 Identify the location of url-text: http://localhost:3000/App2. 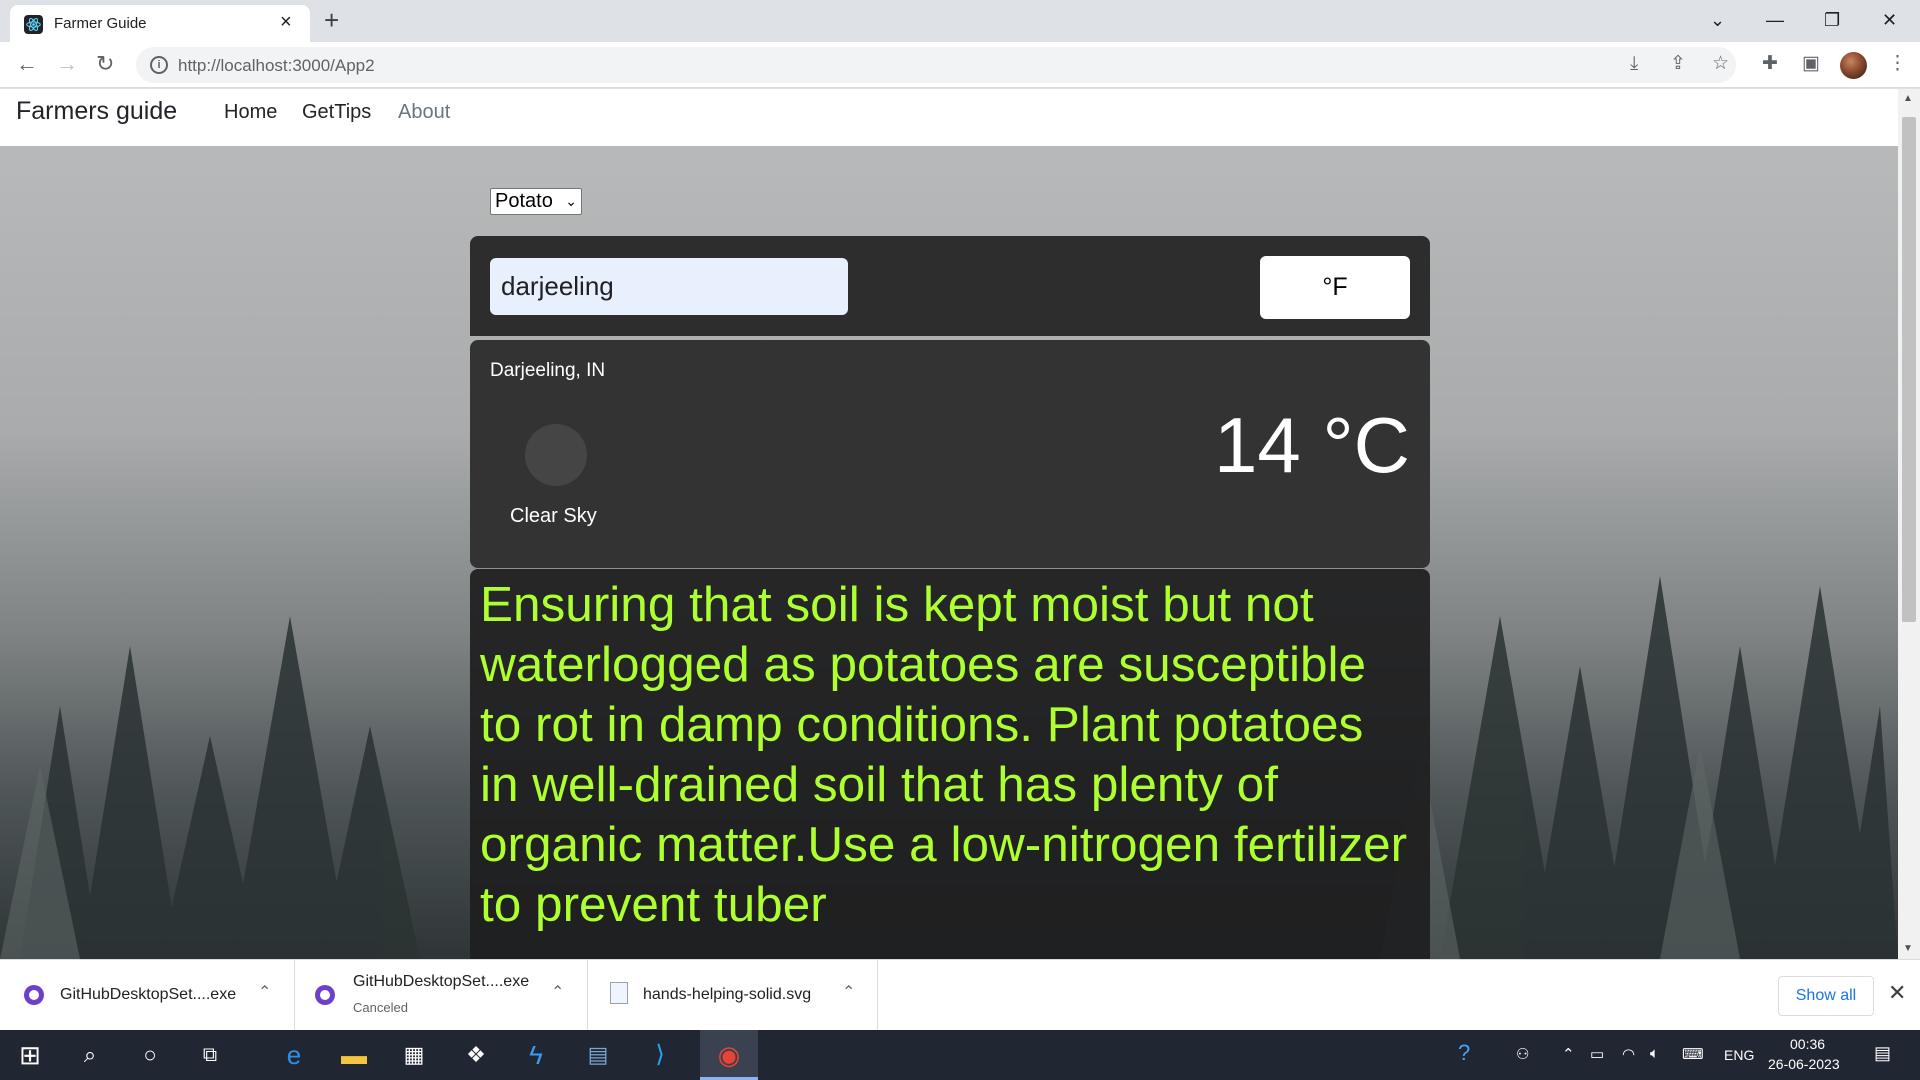
(276, 66).